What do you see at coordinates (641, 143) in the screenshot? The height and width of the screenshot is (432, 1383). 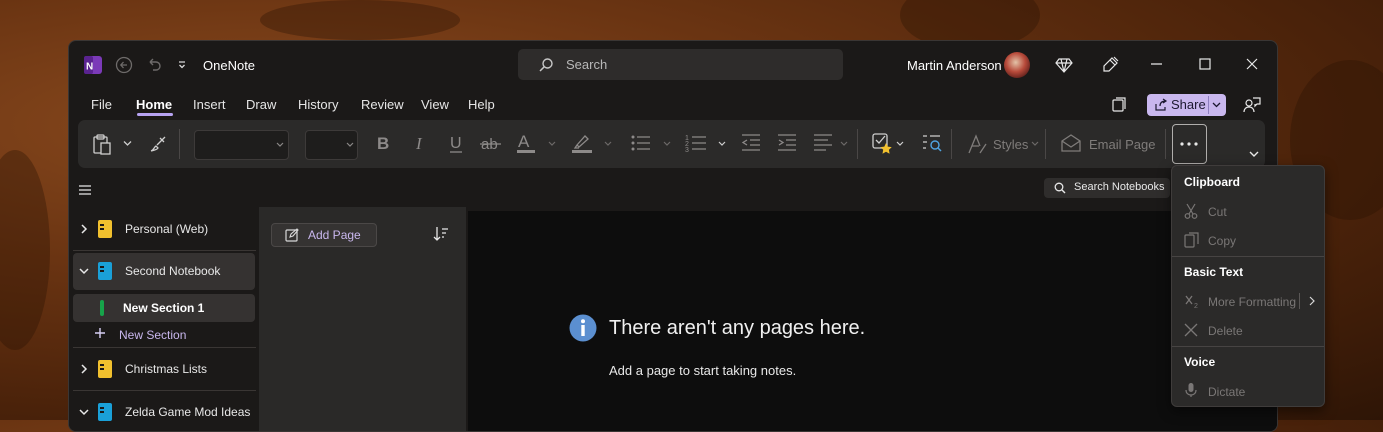 I see `bullets-icon` at bounding box center [641, 143].